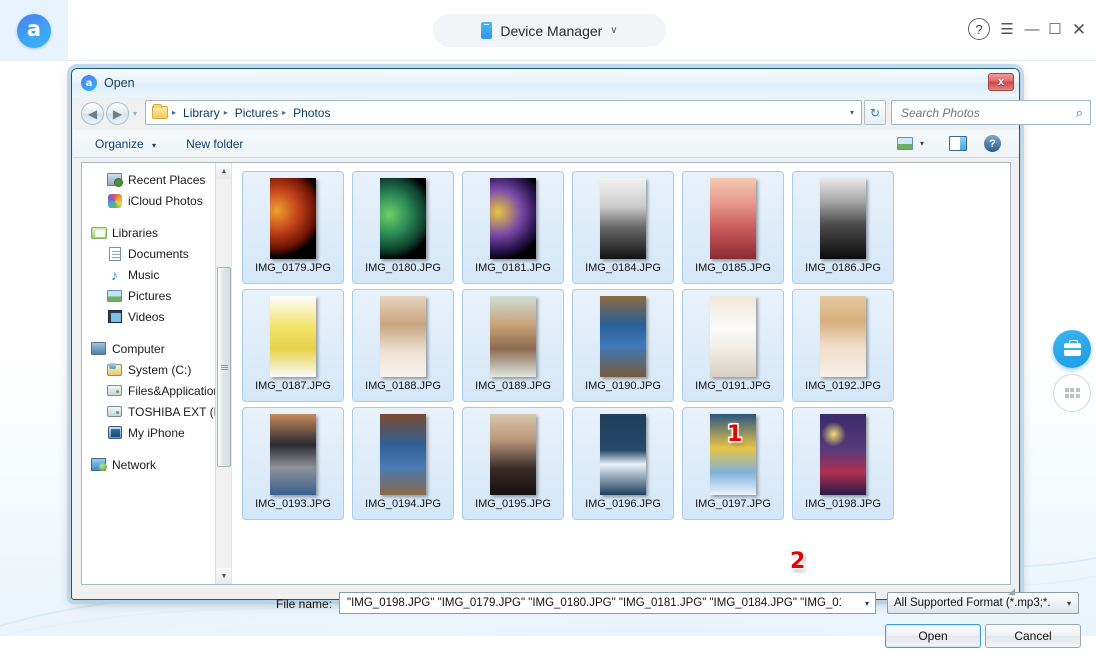  What do you see at coordinates (201, 113) in the screenshot?
I see `breadcrumb-item-library: Library` at bounding box center [201, 113].